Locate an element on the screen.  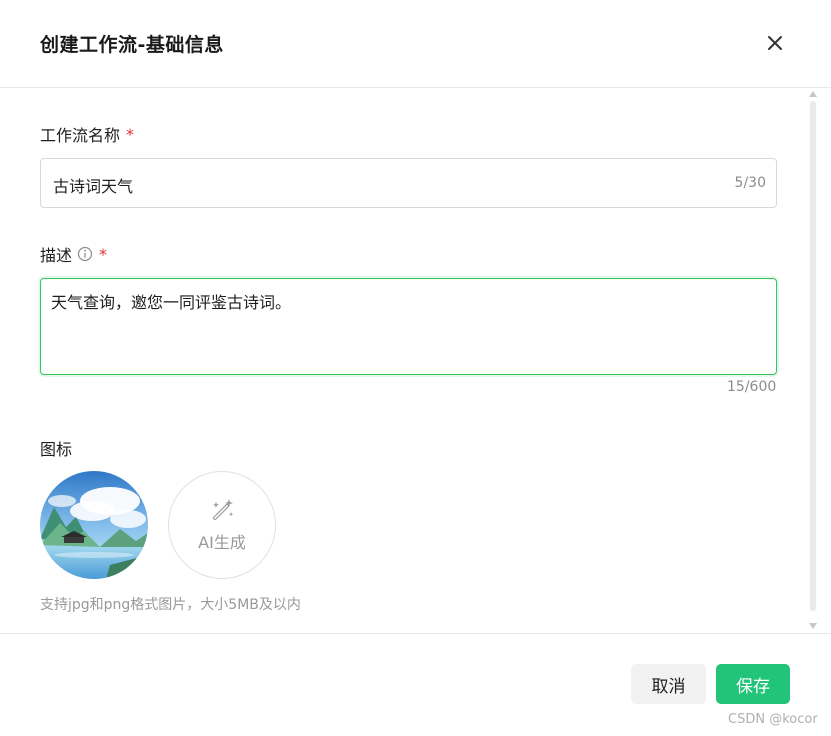
name-input: 古诗词天气 5/30 is located at coordinates (408, 183).